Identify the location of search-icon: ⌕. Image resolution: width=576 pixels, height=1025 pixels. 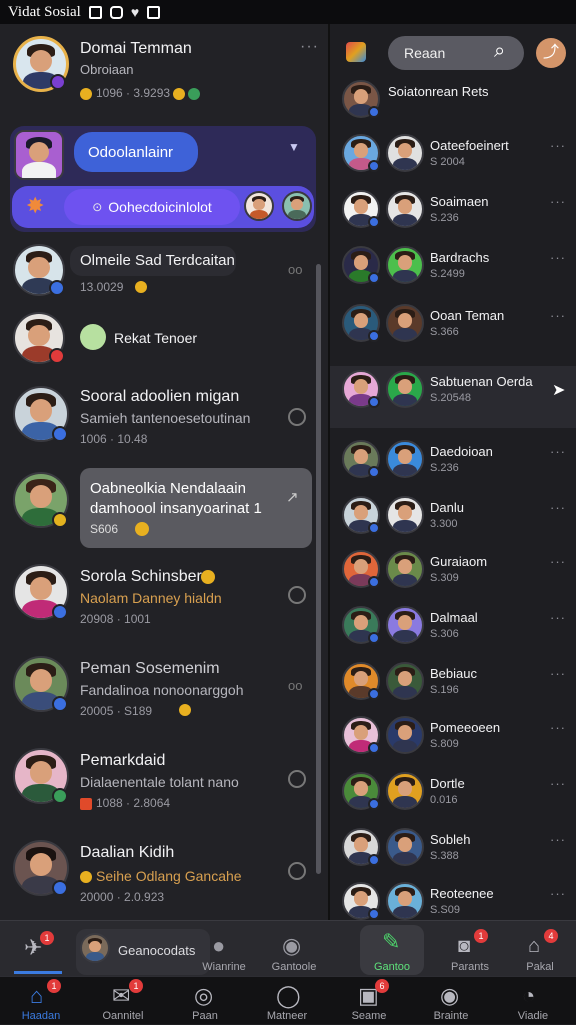
(499, 51).